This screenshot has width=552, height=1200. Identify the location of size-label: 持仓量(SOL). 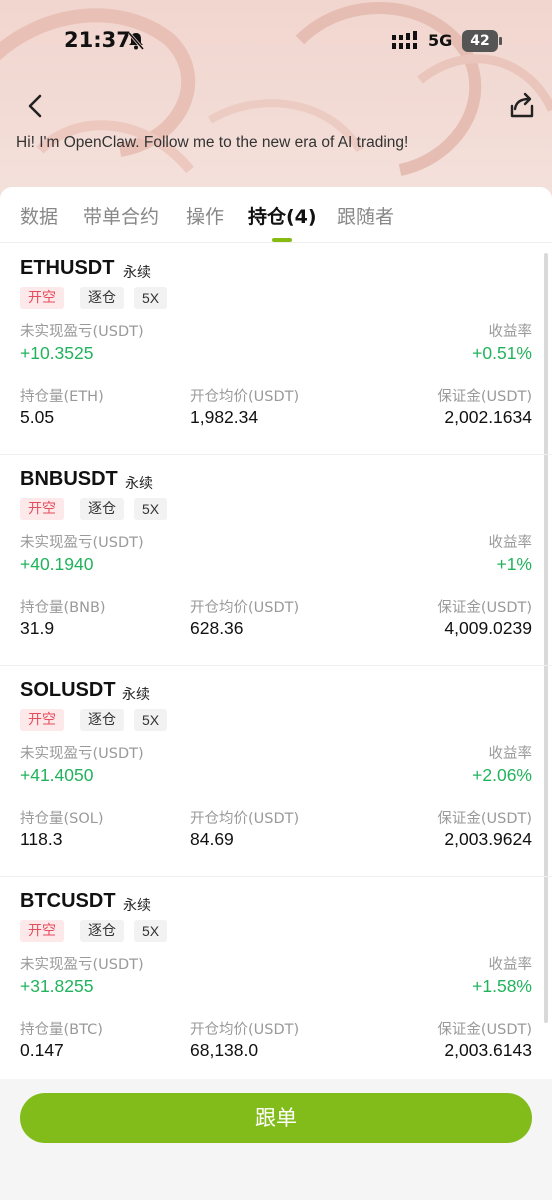
(62, 819).